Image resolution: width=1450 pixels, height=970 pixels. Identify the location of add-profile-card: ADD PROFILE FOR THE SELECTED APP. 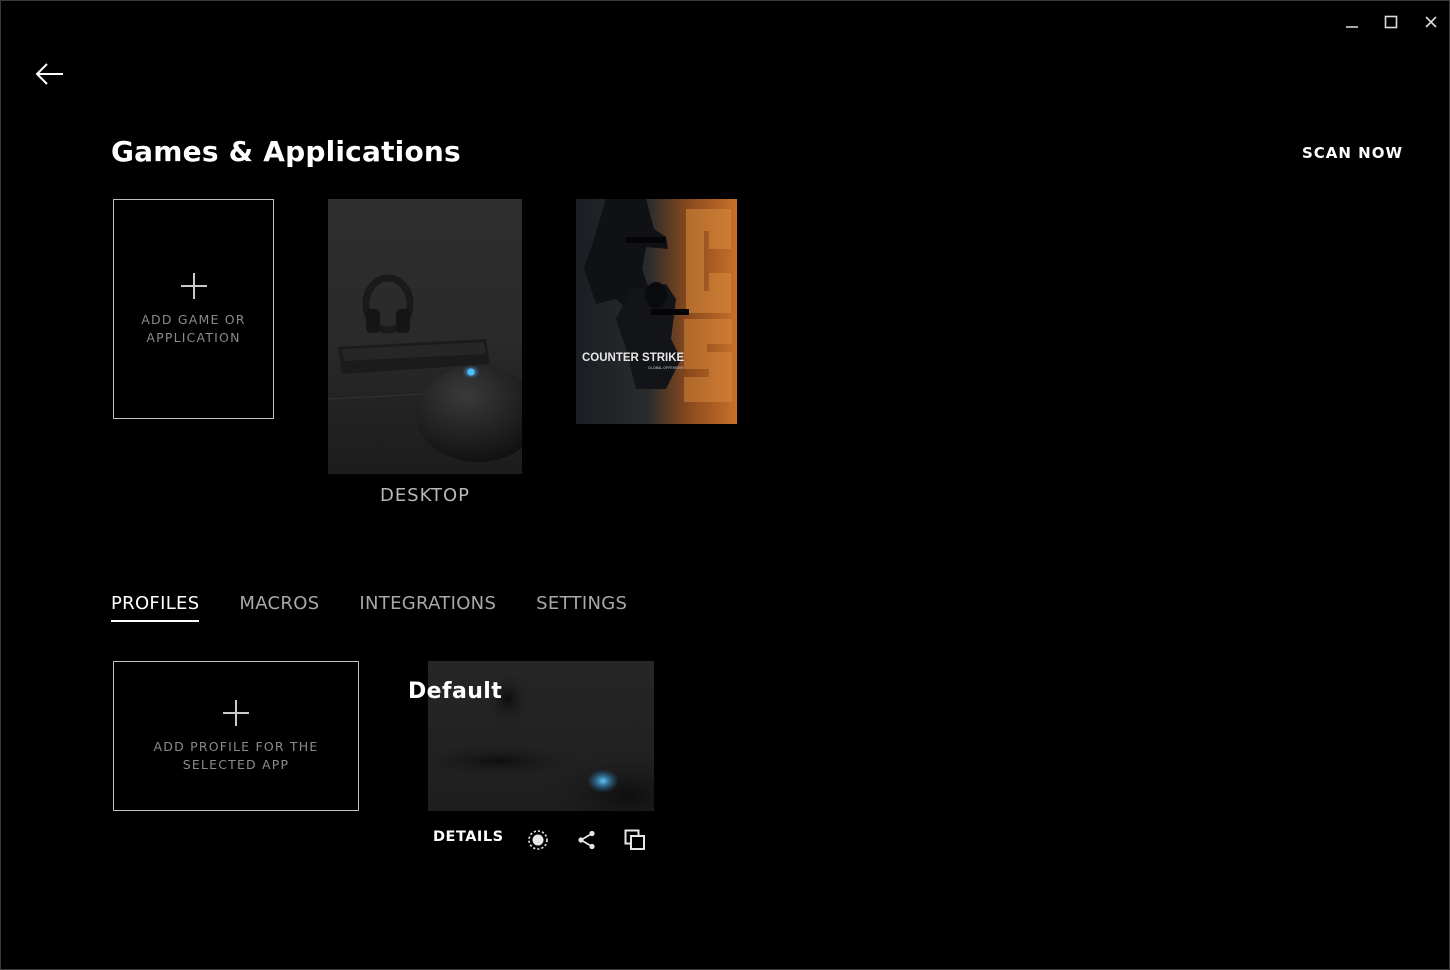
(236, 736).